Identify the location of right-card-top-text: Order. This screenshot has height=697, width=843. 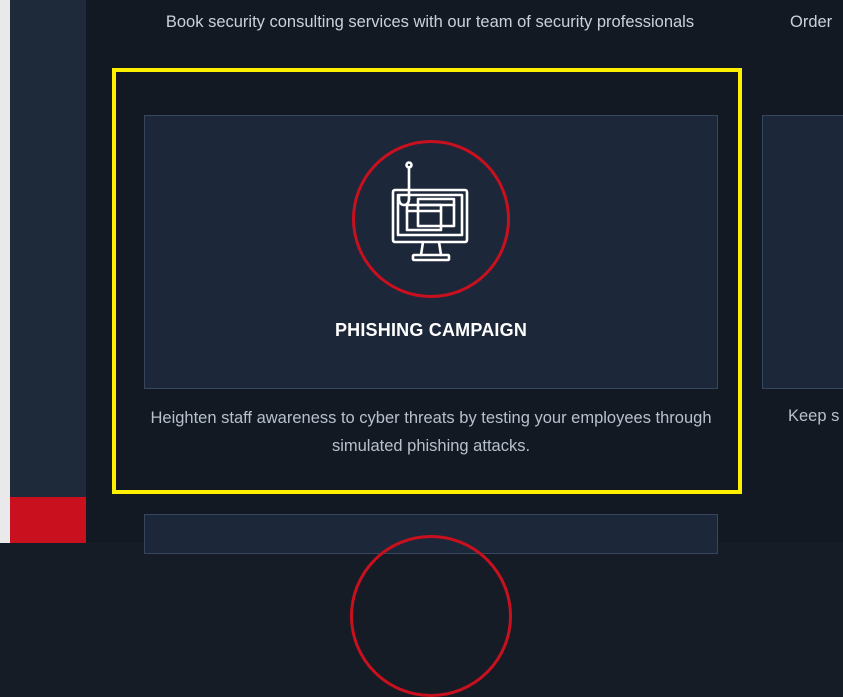
(811, 22).